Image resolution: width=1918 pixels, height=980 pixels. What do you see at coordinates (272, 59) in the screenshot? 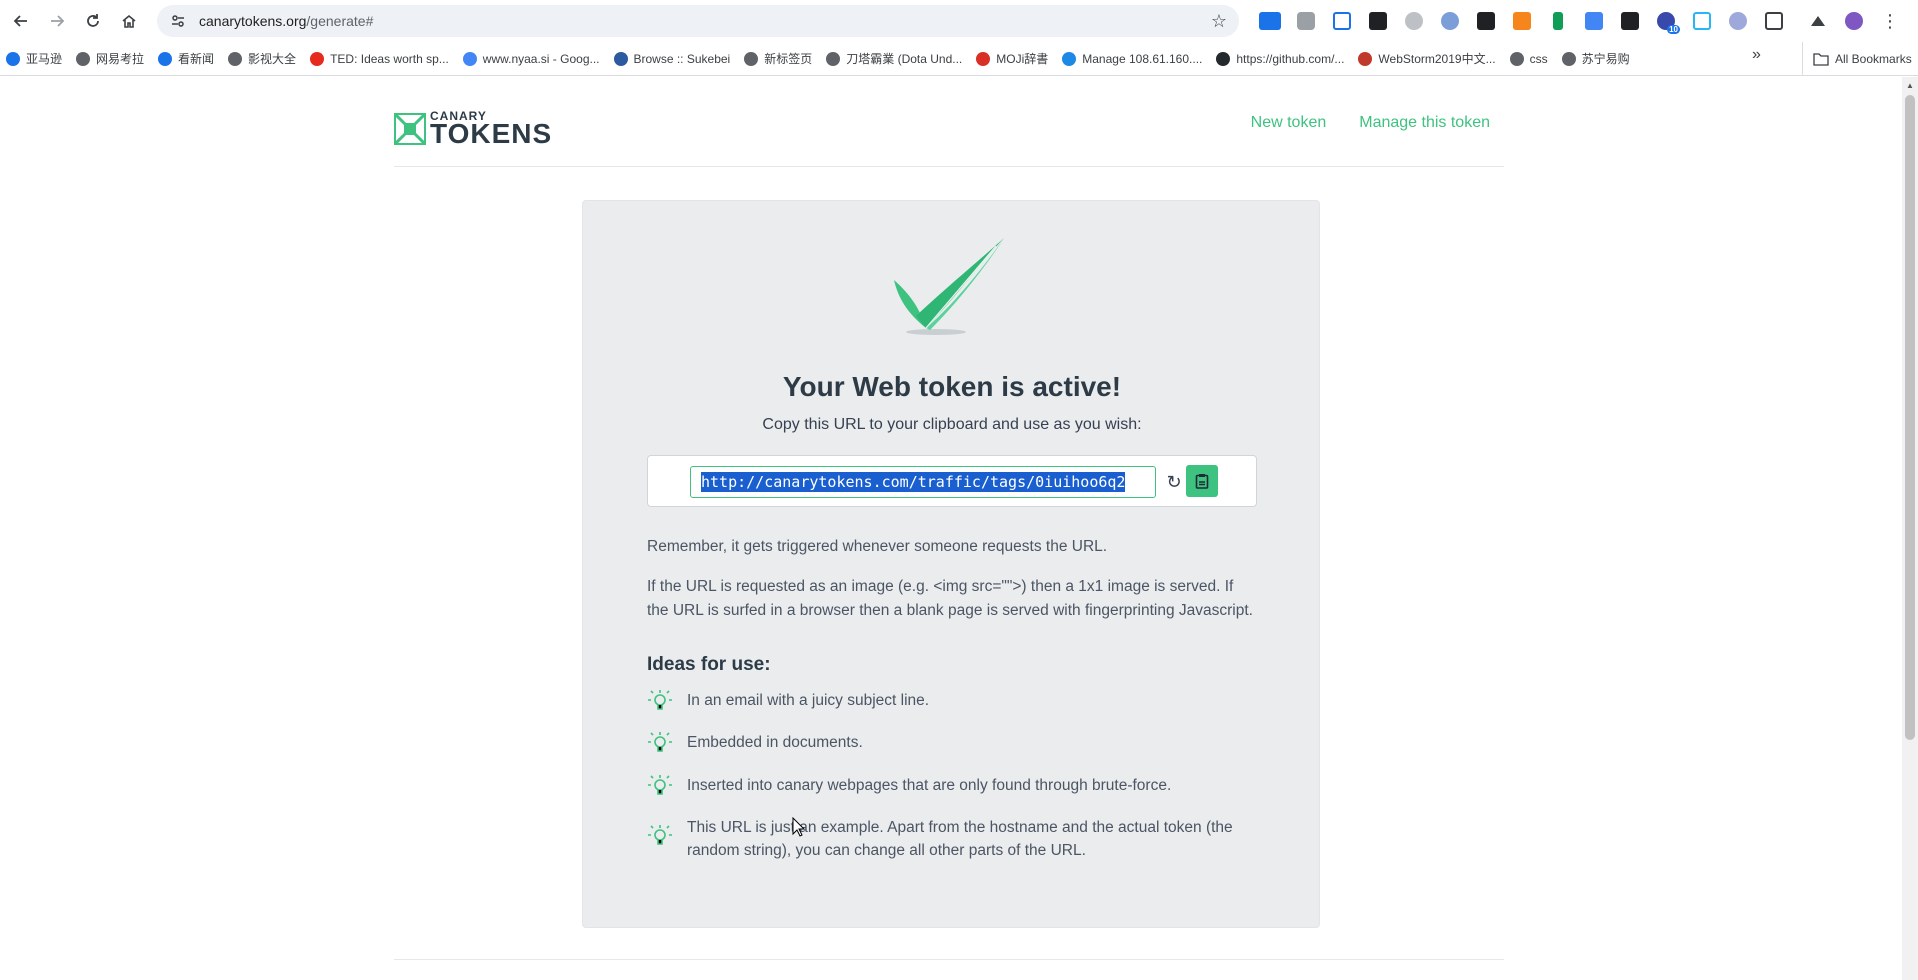
I see `bookmark-label: 影视大全` at bounding box center [272, 59].